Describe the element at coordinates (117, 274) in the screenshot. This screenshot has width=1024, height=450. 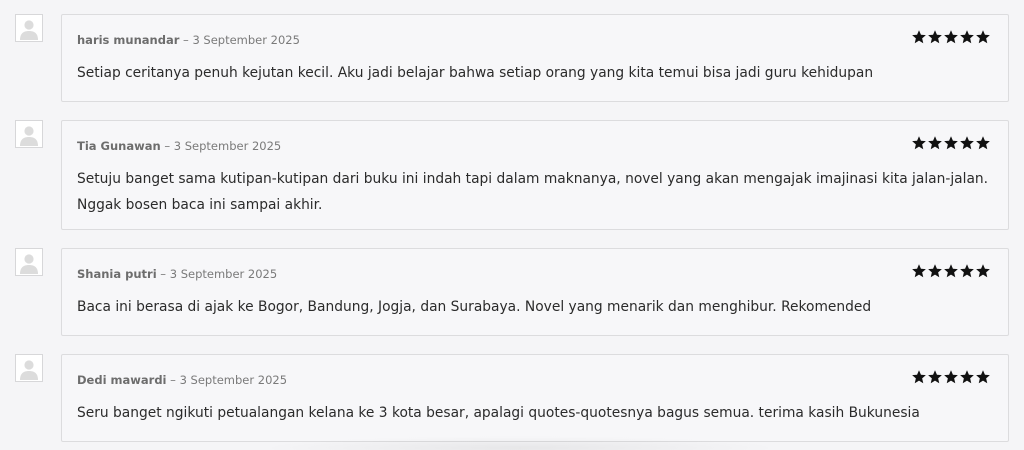
I see `review-author: Shania putri` at that location.